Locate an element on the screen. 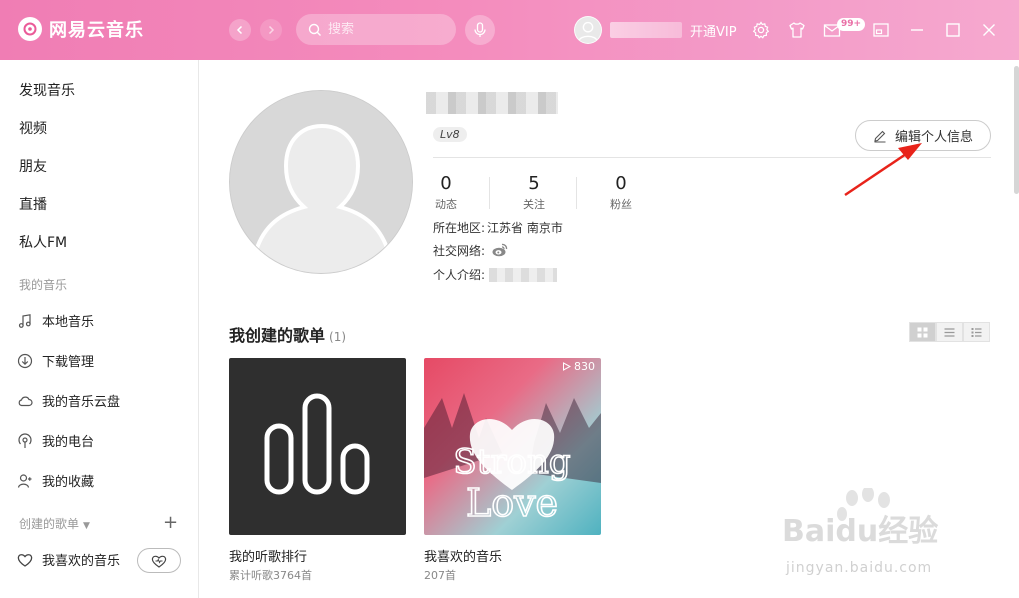 This screenshot has height=598, width=1019. heart-icon is located at coordinates (25, 560).